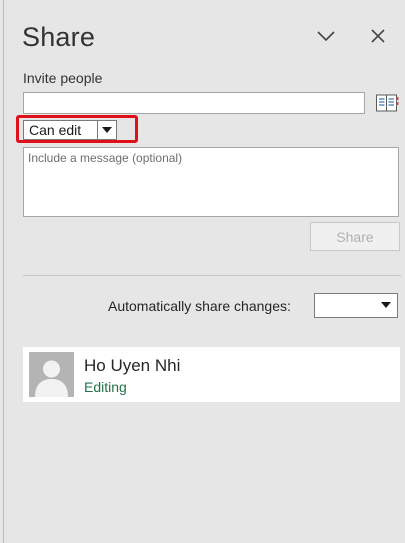 The width and height of the screenshot is (405, 543). What do you see at coordinates (199, 306) in the screenshot?
I see `auto-share-label: Automatically share changes:` at bounding box center [199, 306].